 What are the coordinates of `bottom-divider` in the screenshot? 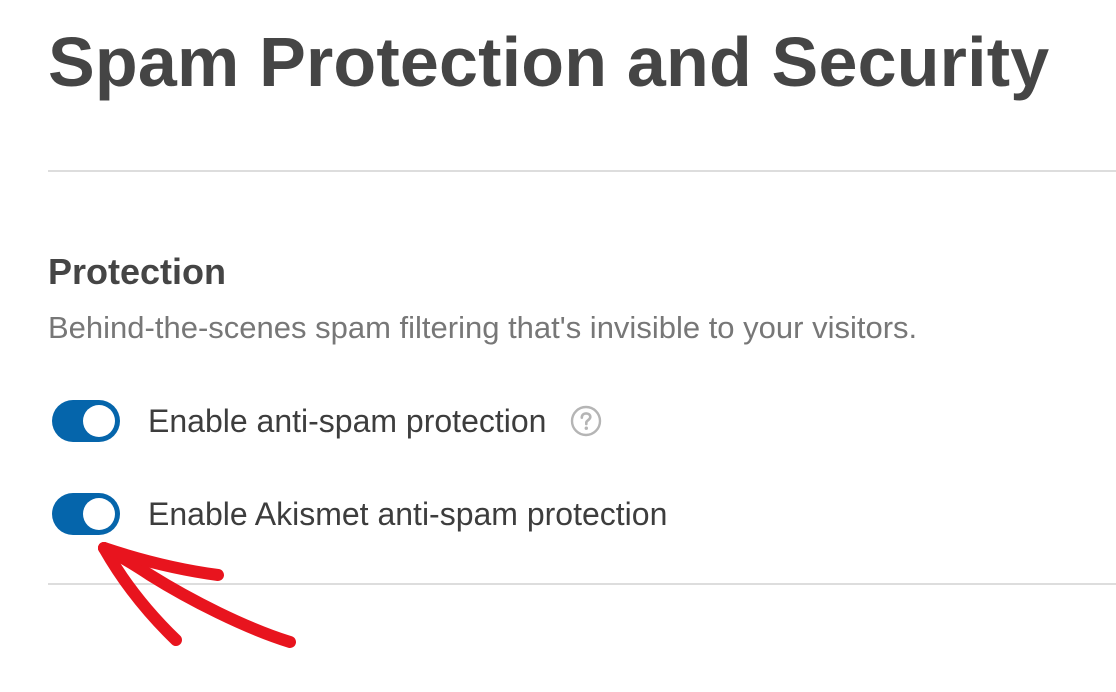 It's located at (582, 584).